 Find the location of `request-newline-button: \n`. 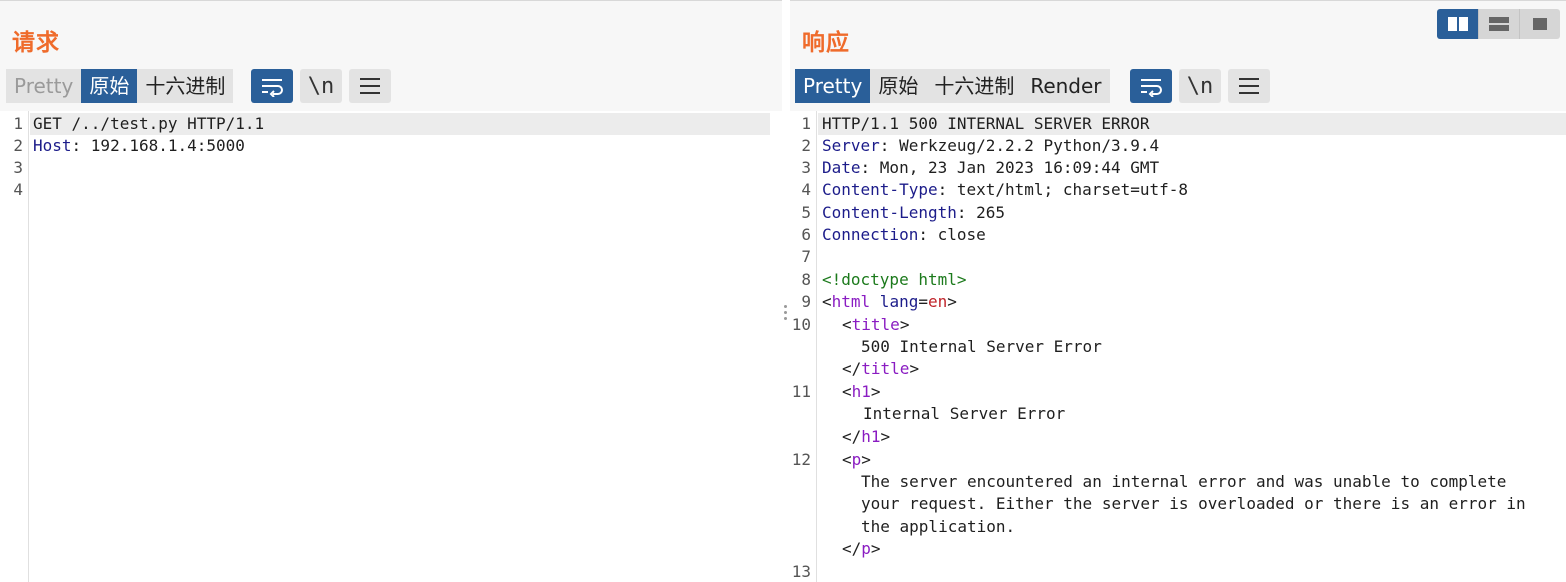

request-newline-button: \n is located at coordinates (321, 86).